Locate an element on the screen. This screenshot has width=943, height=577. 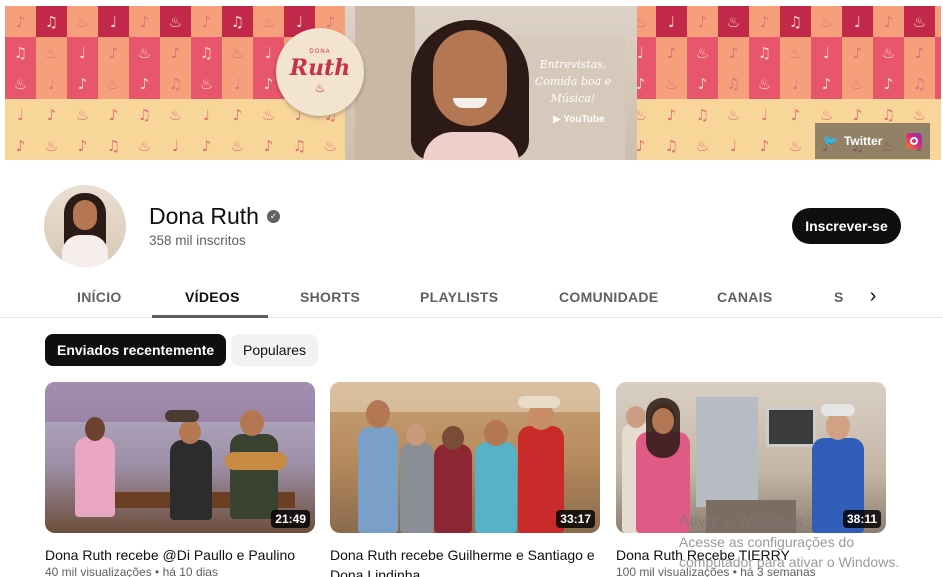
twitter-bird-icon: 🐦 is located at coordinates (830, 141).